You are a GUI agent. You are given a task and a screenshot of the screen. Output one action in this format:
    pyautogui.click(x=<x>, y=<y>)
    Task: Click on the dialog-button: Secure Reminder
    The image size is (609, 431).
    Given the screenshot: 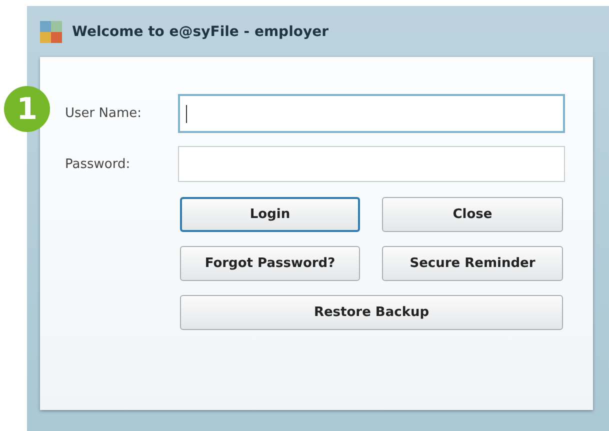 What is the action you would take?
    pyautogui.click(x=472, y=263)
    